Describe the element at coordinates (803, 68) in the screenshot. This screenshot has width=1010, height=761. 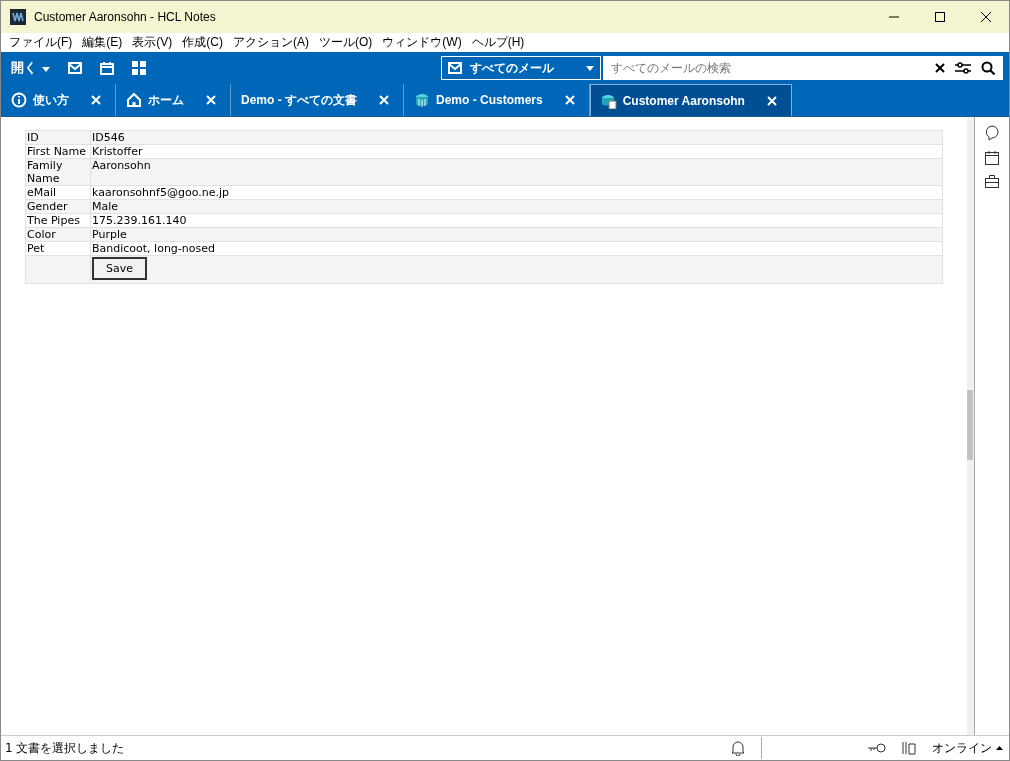
I see `search-bar: すべてのメールの検索` at that location.